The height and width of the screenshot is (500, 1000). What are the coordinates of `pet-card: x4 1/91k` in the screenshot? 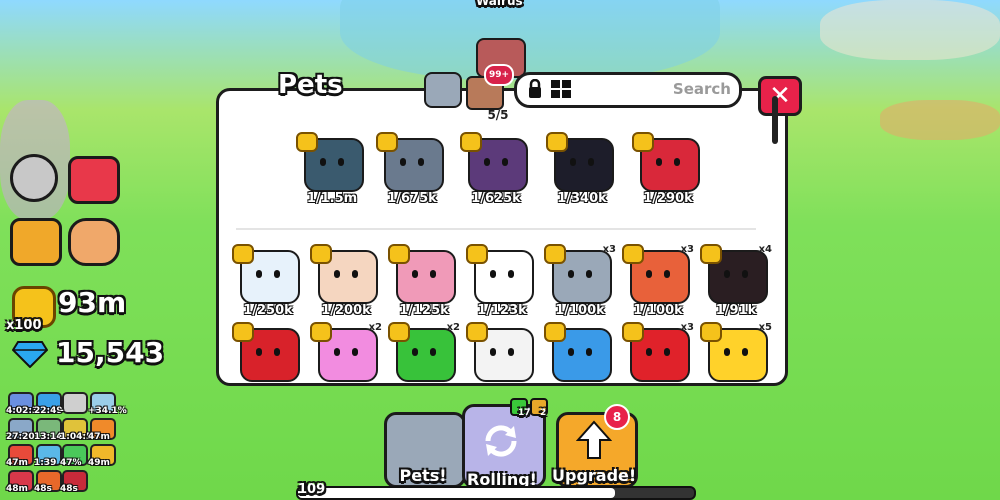 It's located at (736, 281).